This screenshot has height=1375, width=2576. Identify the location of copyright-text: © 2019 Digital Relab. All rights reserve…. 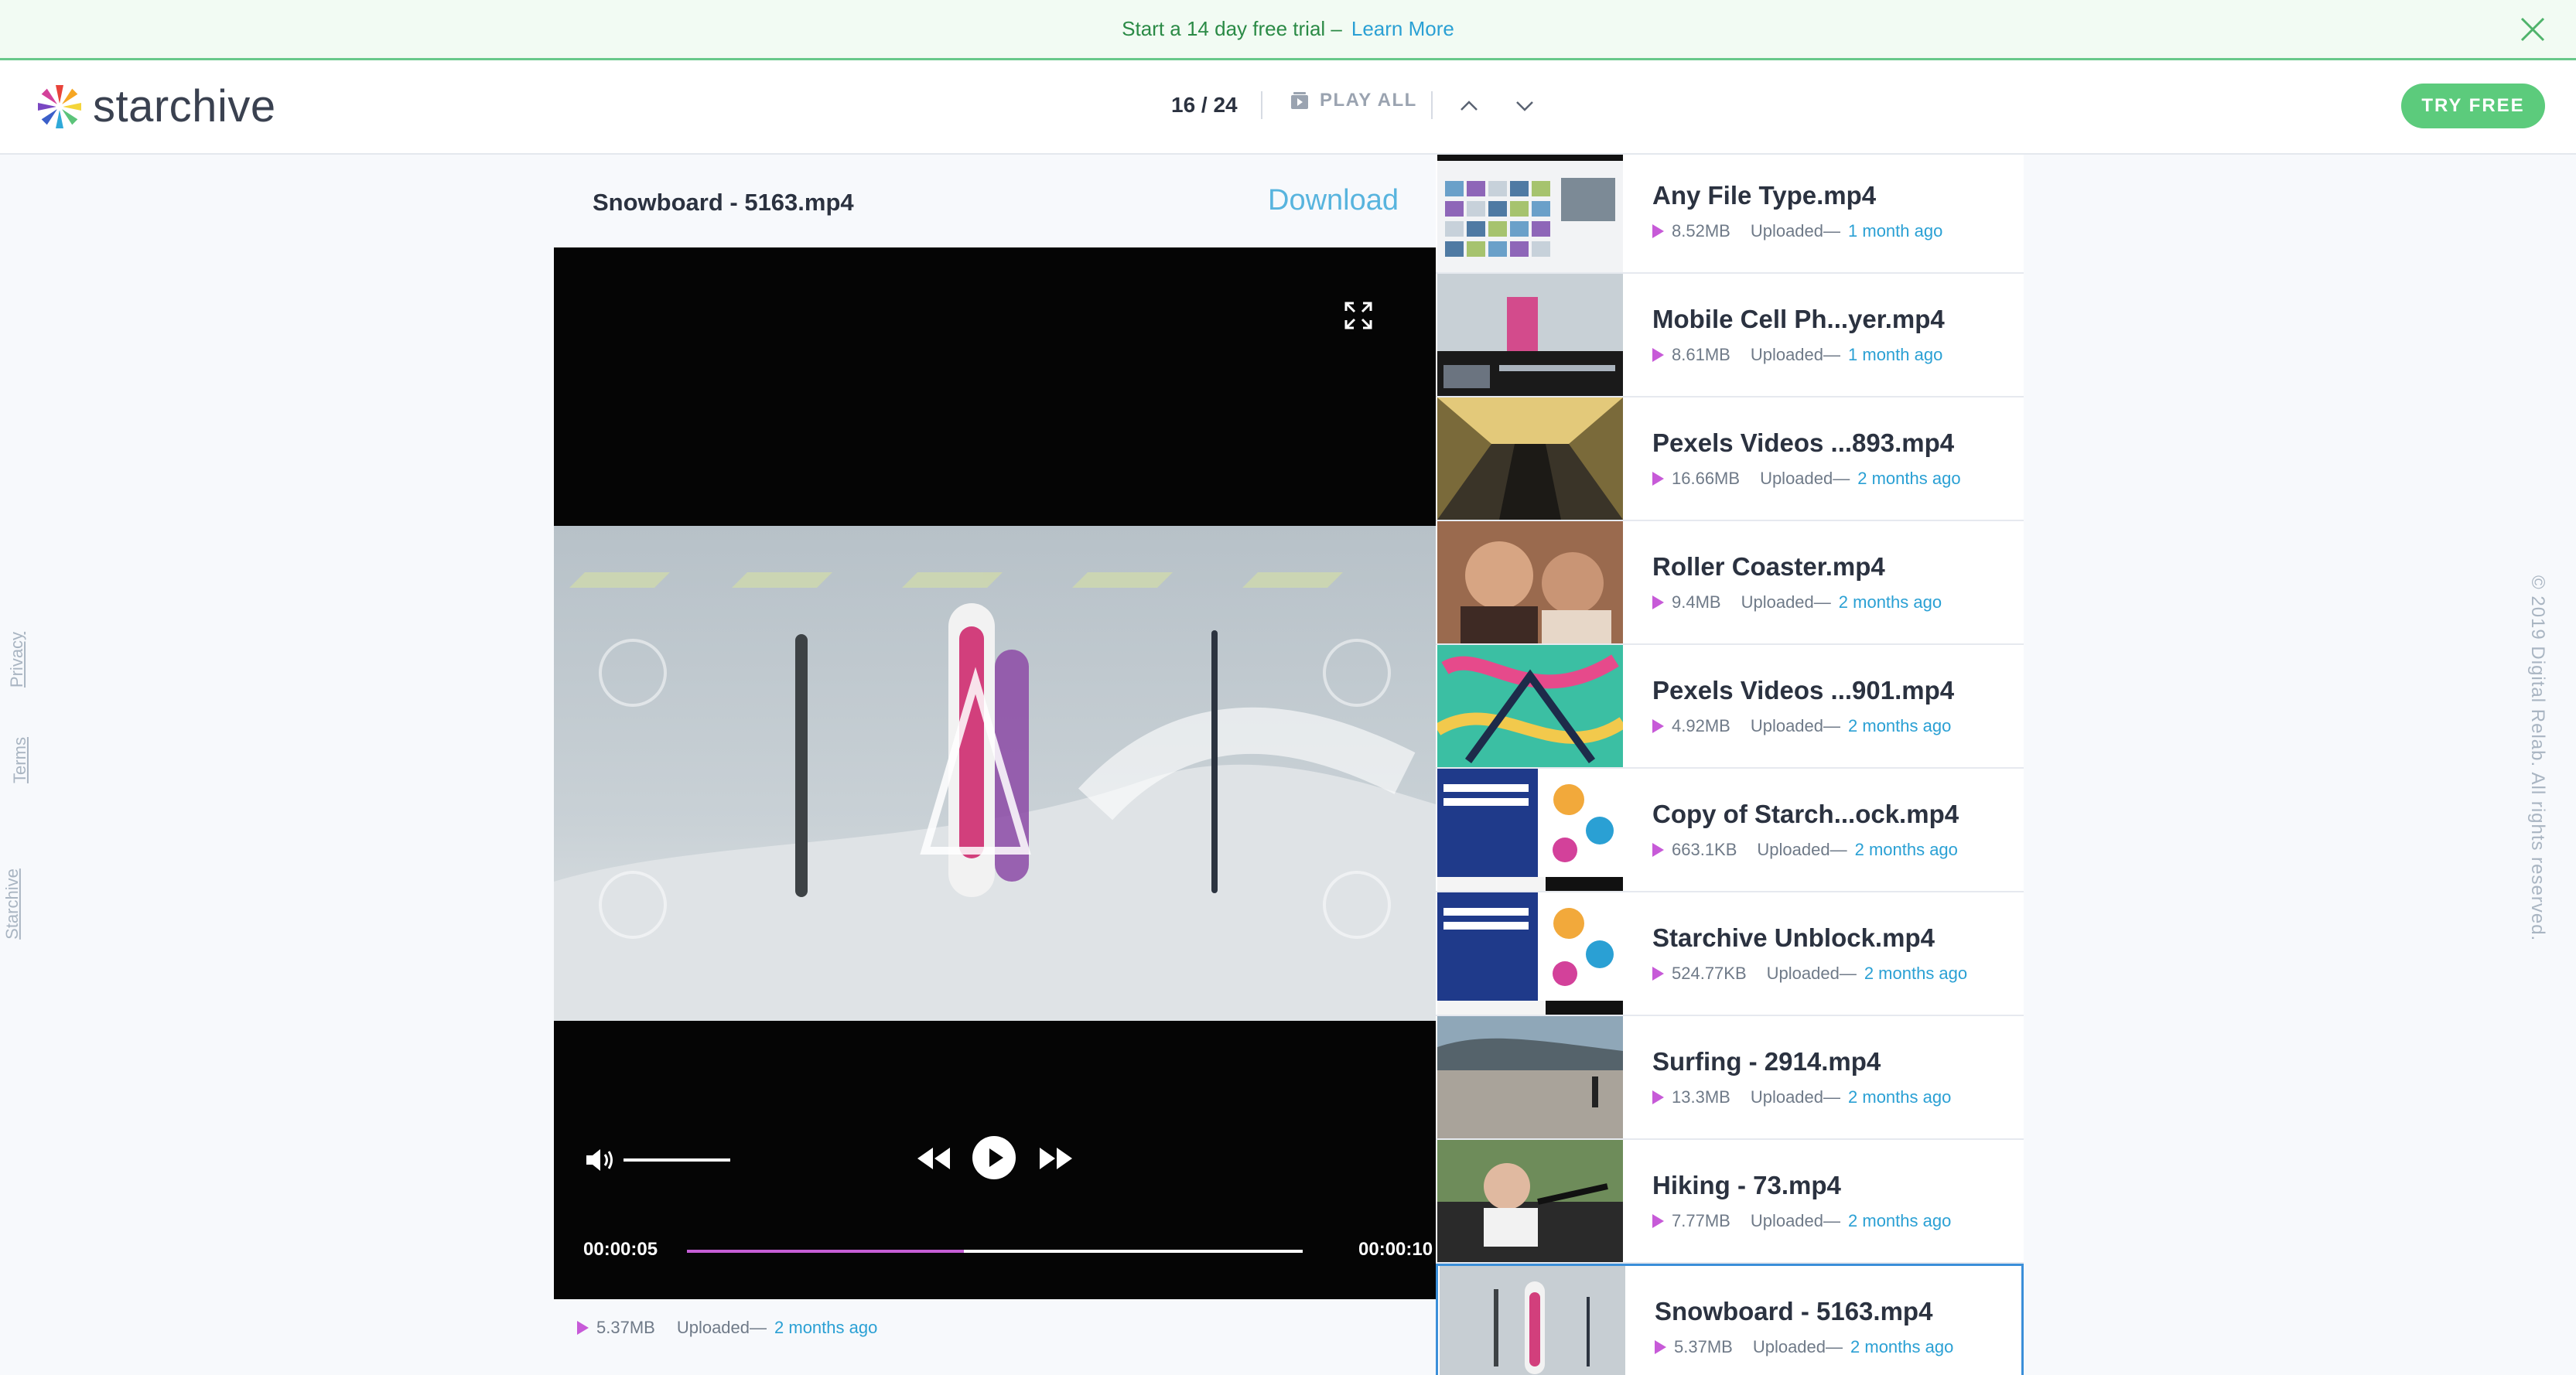
(2537, 758).